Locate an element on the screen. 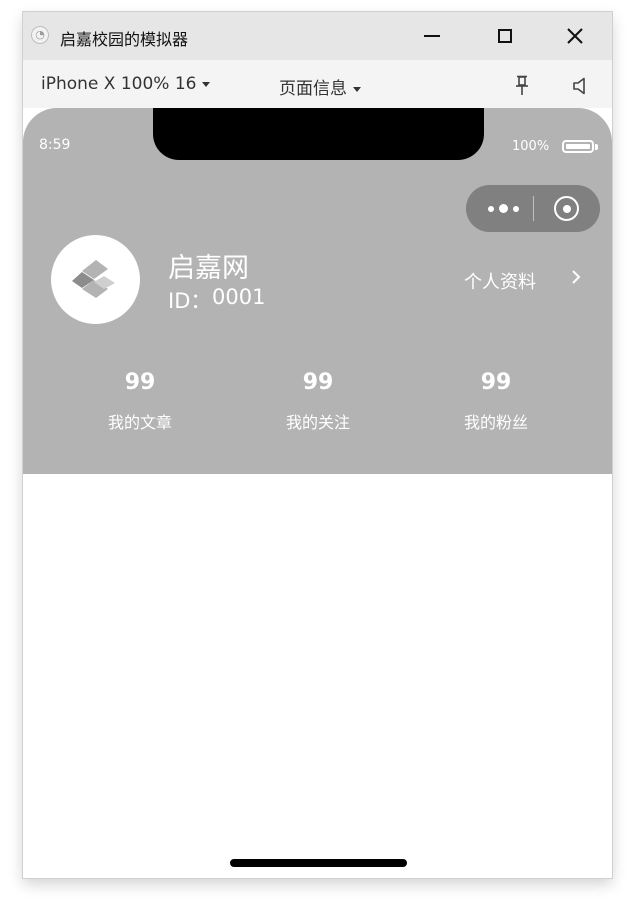 The image size is (631, 905). maximize-icon is located at coordinates (505, 36).